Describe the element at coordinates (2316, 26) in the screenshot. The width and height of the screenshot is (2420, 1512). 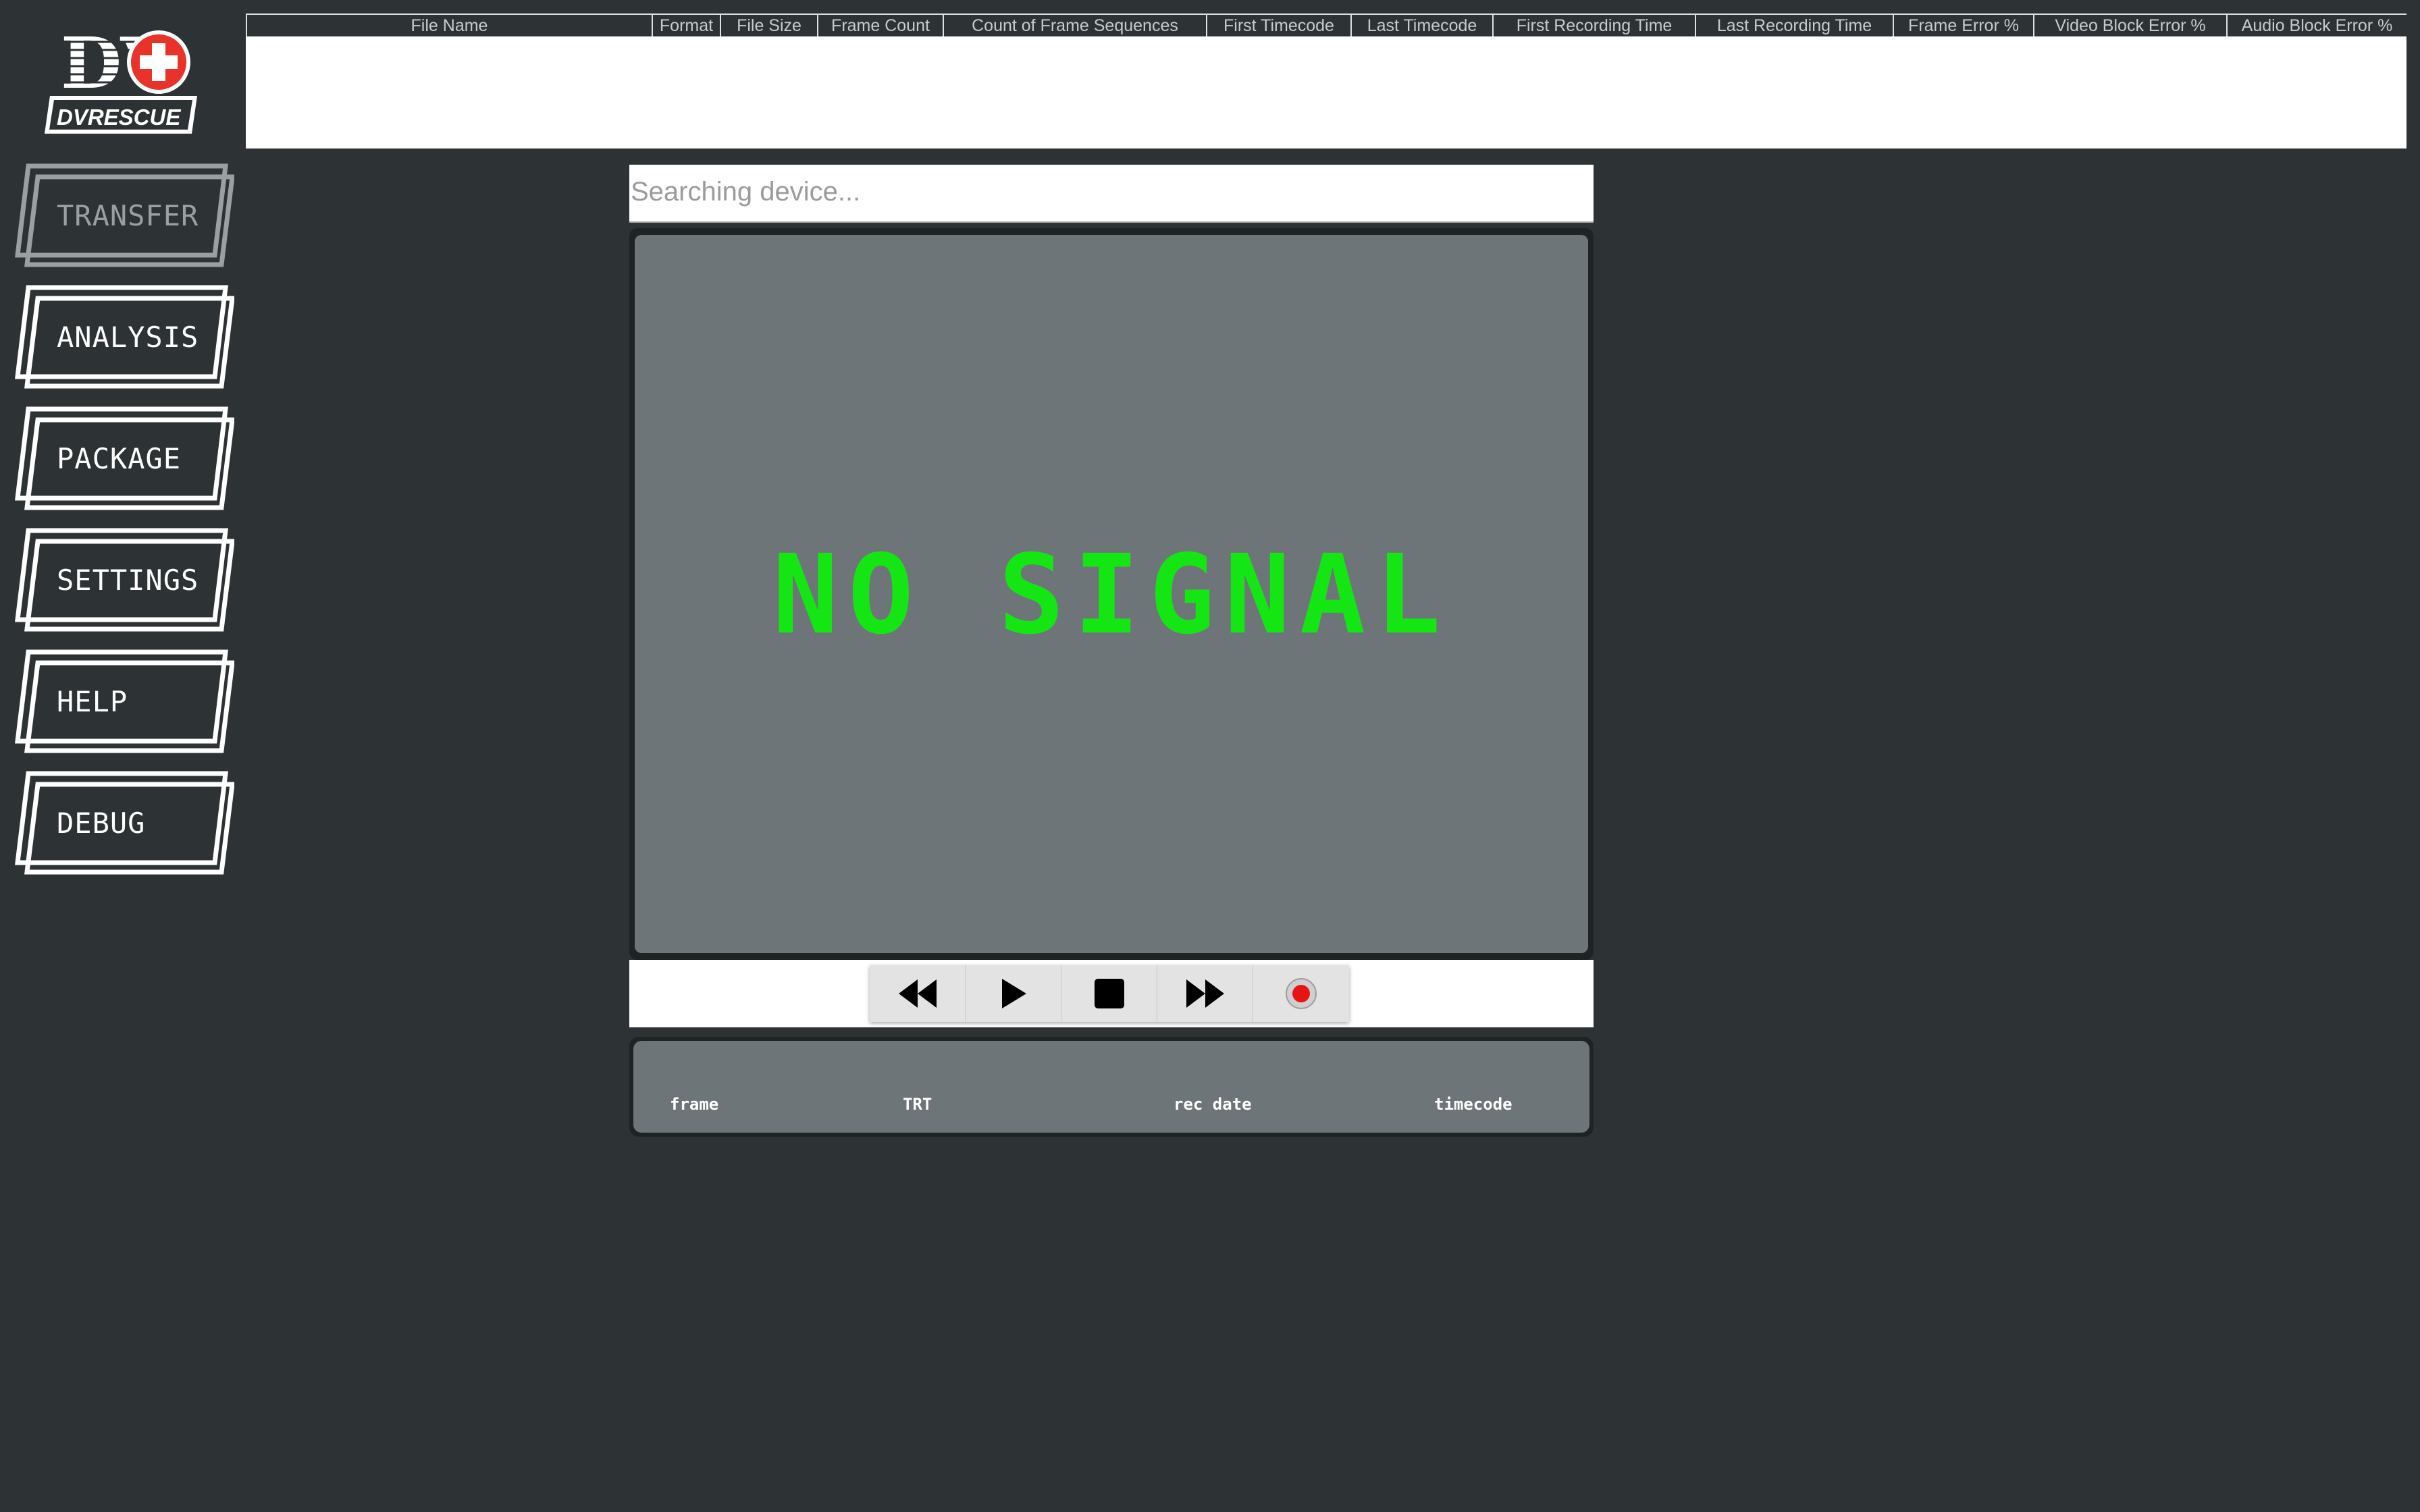
I see `column-header-audio-block-error: Audio Block Error %` at that location.